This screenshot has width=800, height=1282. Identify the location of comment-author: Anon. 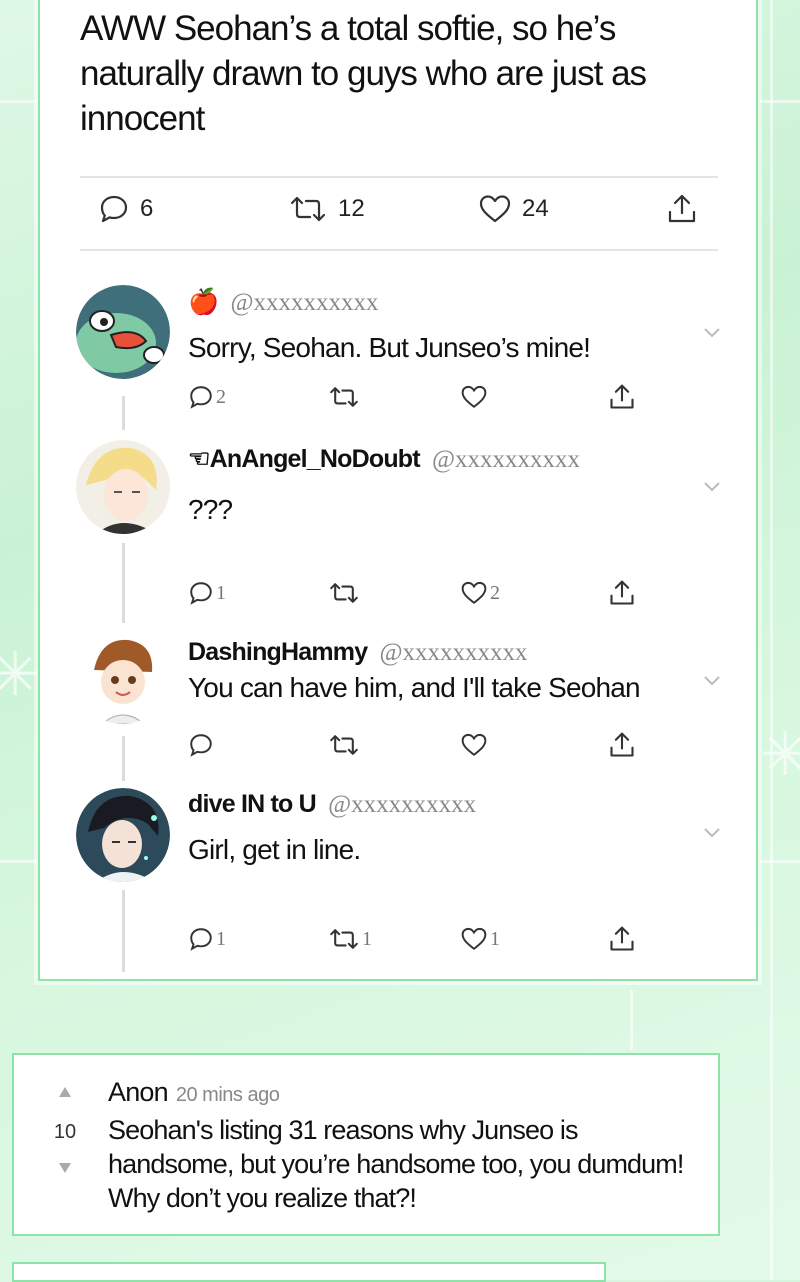
(138, 1092).